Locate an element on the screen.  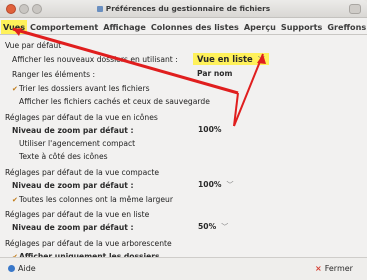
window-title: Préférences du gestionnaire de fichiers is located at coordinates (183, 8).